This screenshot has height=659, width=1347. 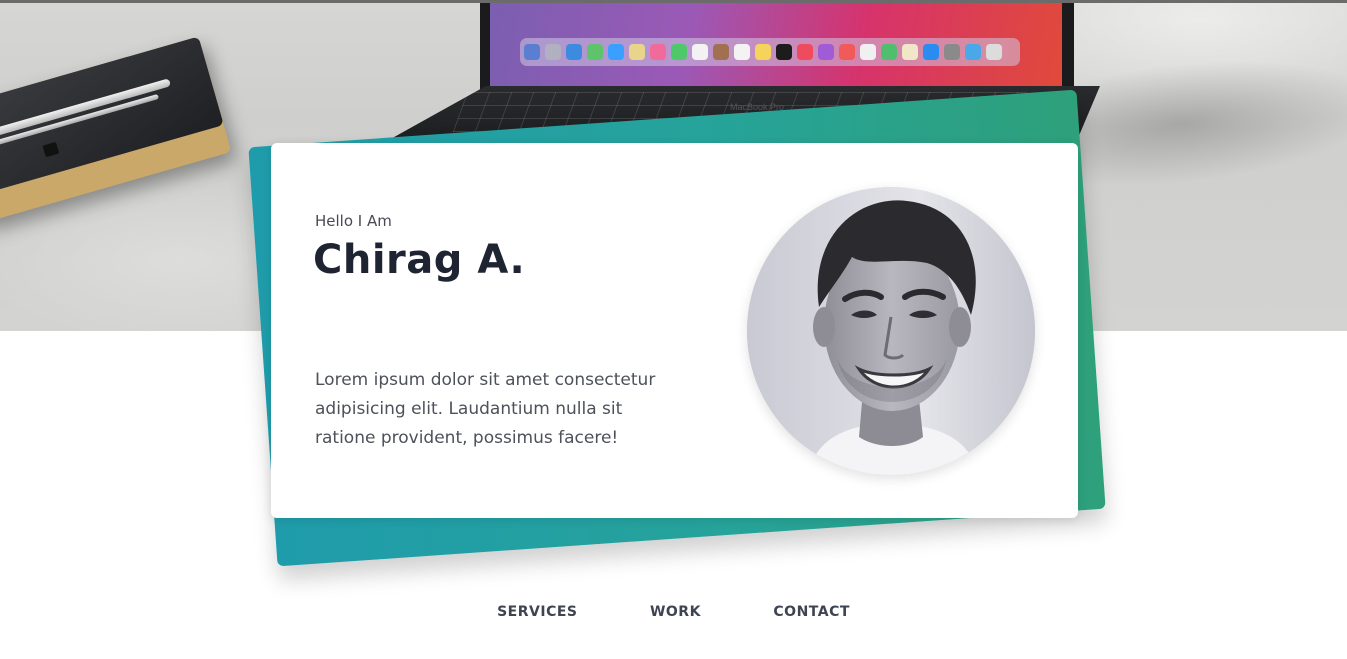 I want to click on bottom-navigation: SERVICES WORK CONTACT, so click(x=673, y=612).